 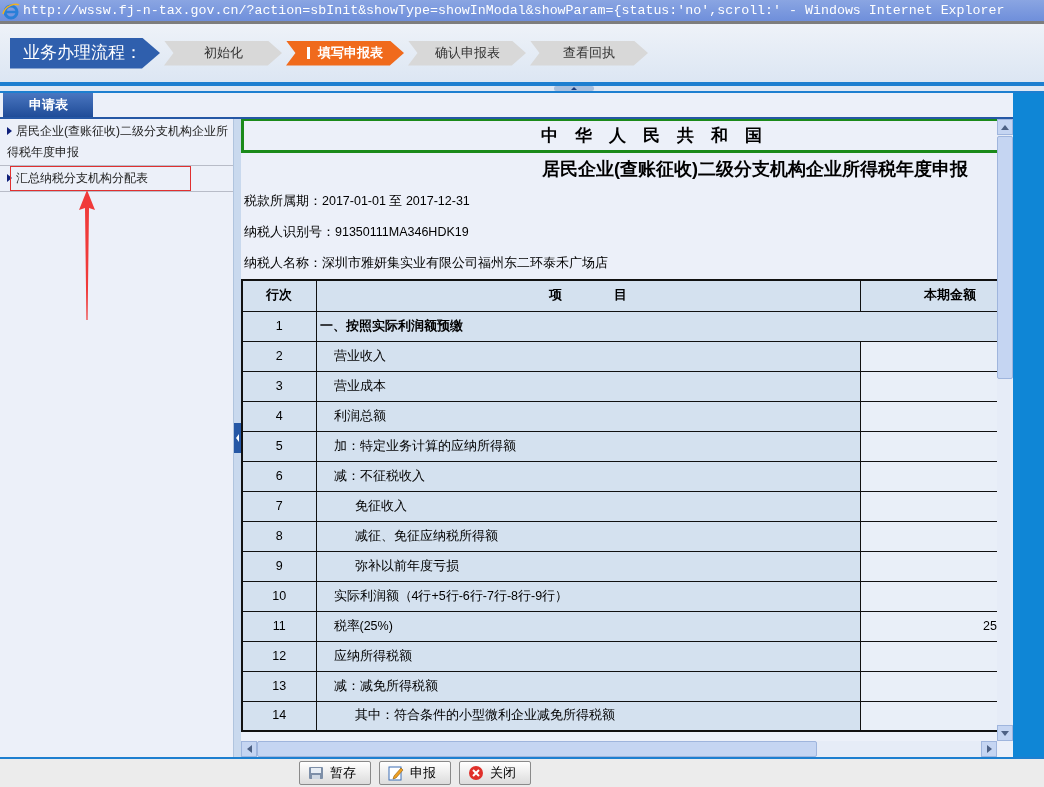 What do you see at coordinates (11, 10) in the screenshot?
I see `browser-icon` at bounding box center [11, 10].